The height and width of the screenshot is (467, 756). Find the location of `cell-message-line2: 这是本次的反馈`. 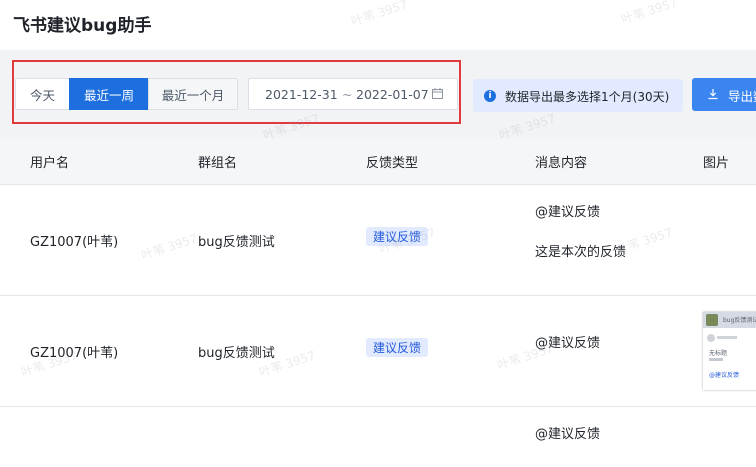

cell-message-line2: 这是本次的反馈 is located at coordinates (581, 252).